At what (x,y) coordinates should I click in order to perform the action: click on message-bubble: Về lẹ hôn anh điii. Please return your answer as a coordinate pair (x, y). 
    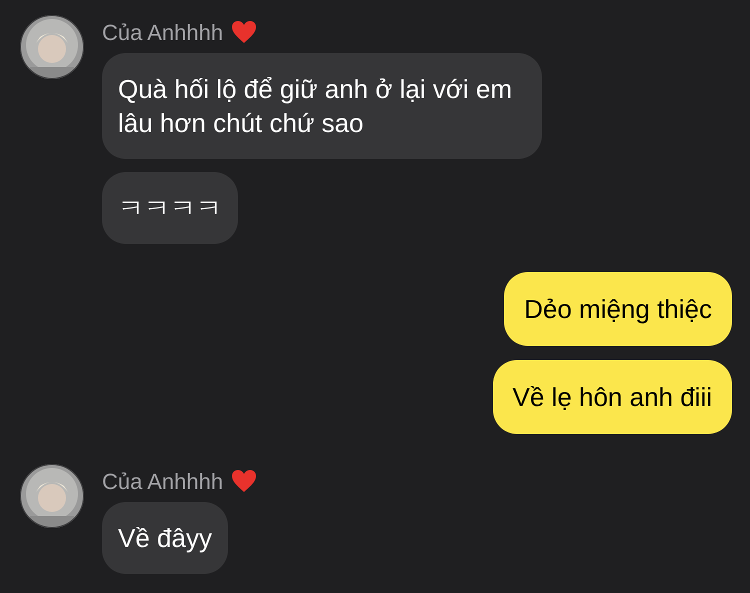
    Looking at the image, I should click on (612, 397).